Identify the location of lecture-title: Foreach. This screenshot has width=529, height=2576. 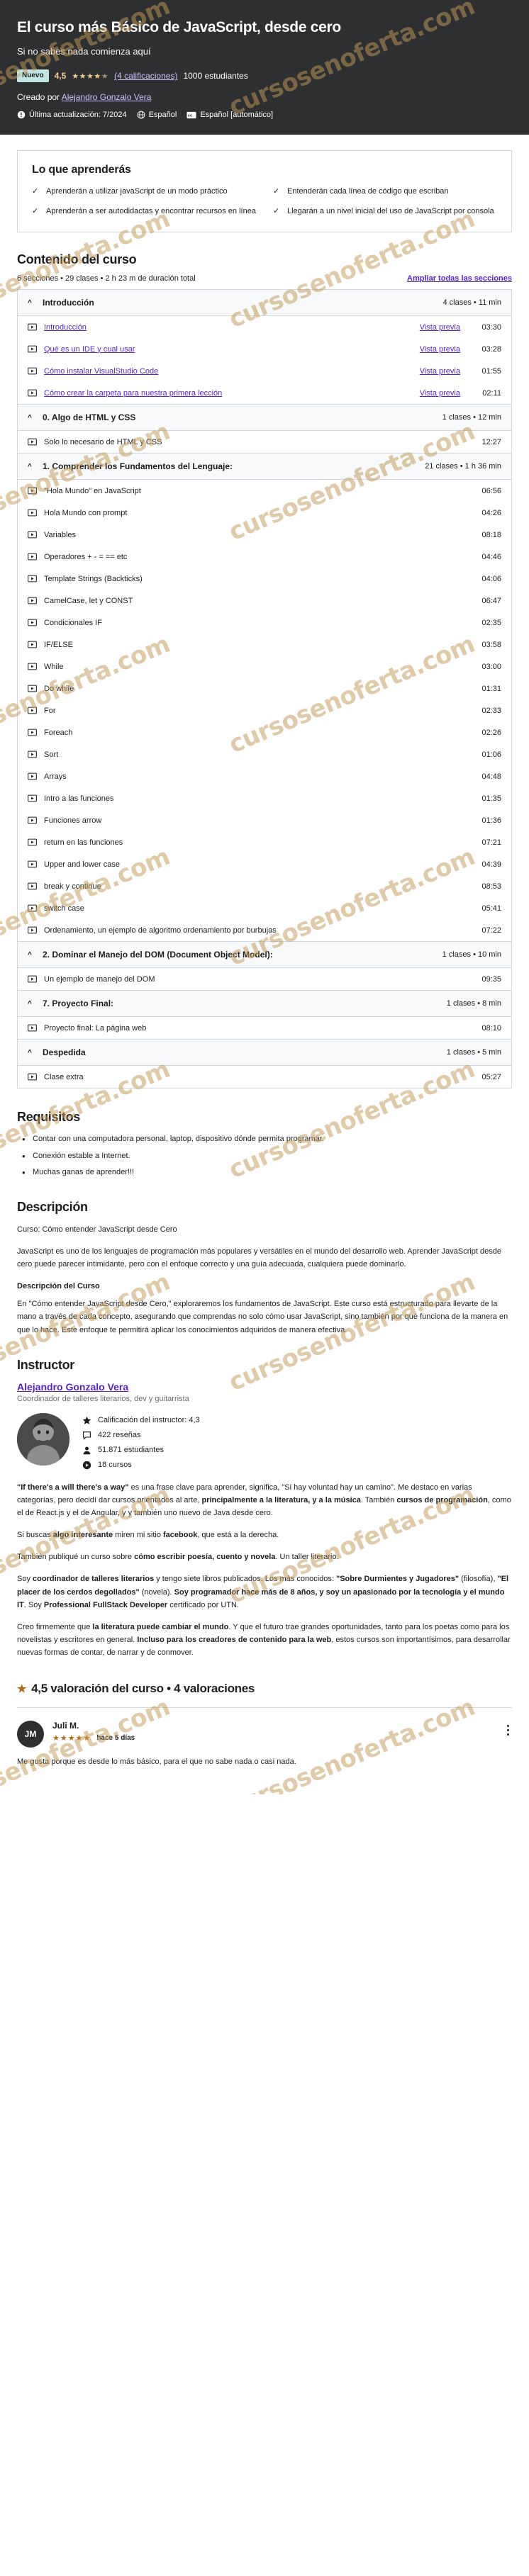
(58, 732).